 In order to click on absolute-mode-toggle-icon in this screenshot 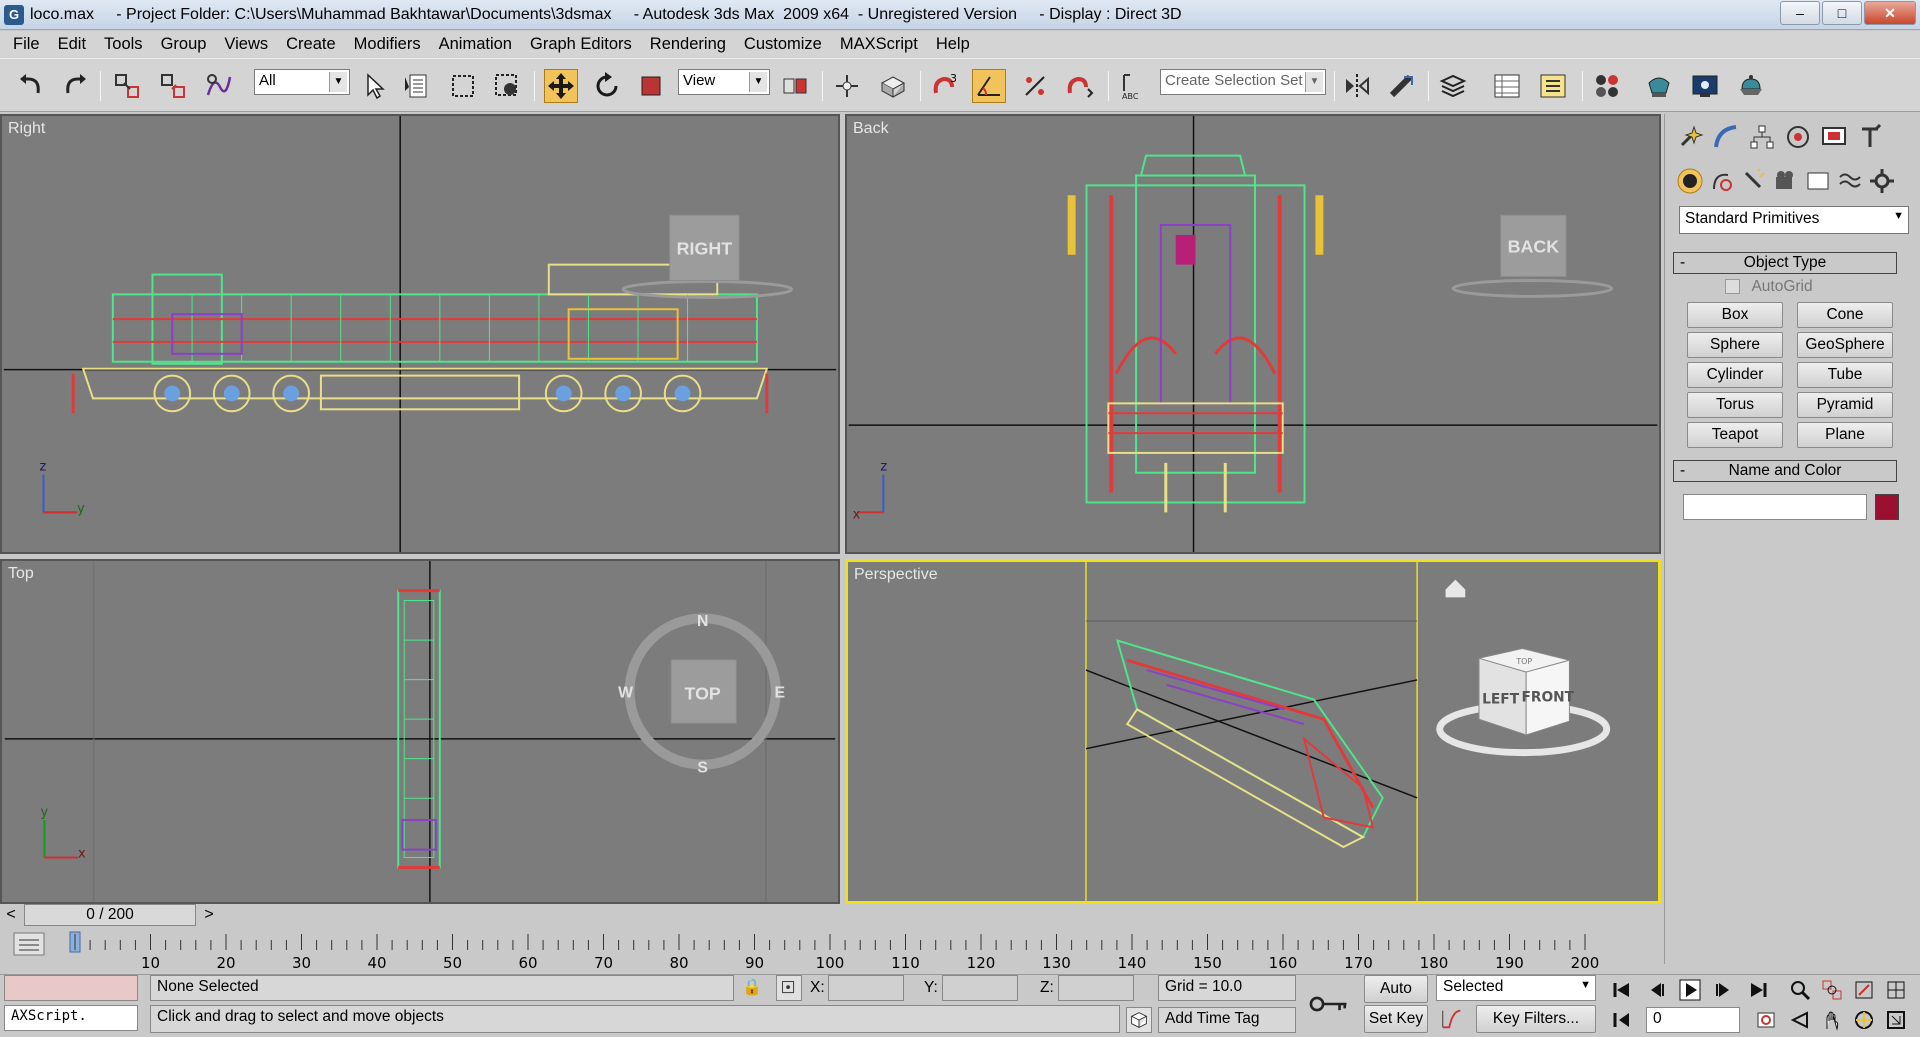, I will do `click(789, 988)`.